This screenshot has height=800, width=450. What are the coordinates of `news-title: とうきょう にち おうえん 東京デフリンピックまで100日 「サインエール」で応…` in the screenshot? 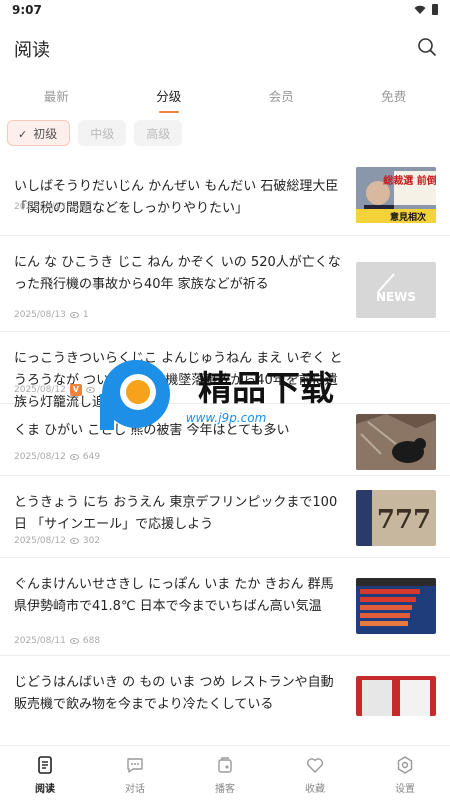 It's located at (176, 513).